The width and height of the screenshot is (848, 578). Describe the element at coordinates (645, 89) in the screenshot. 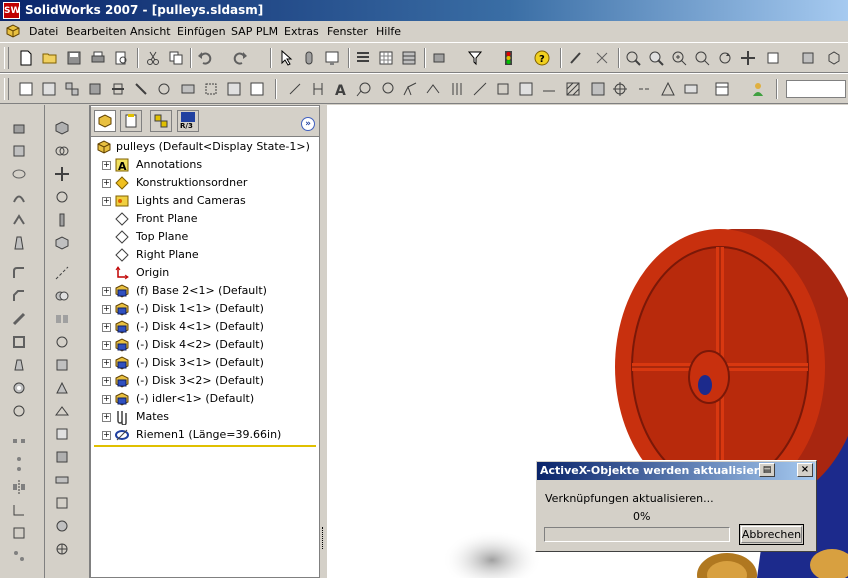

I see `centerline-icon` at that location.